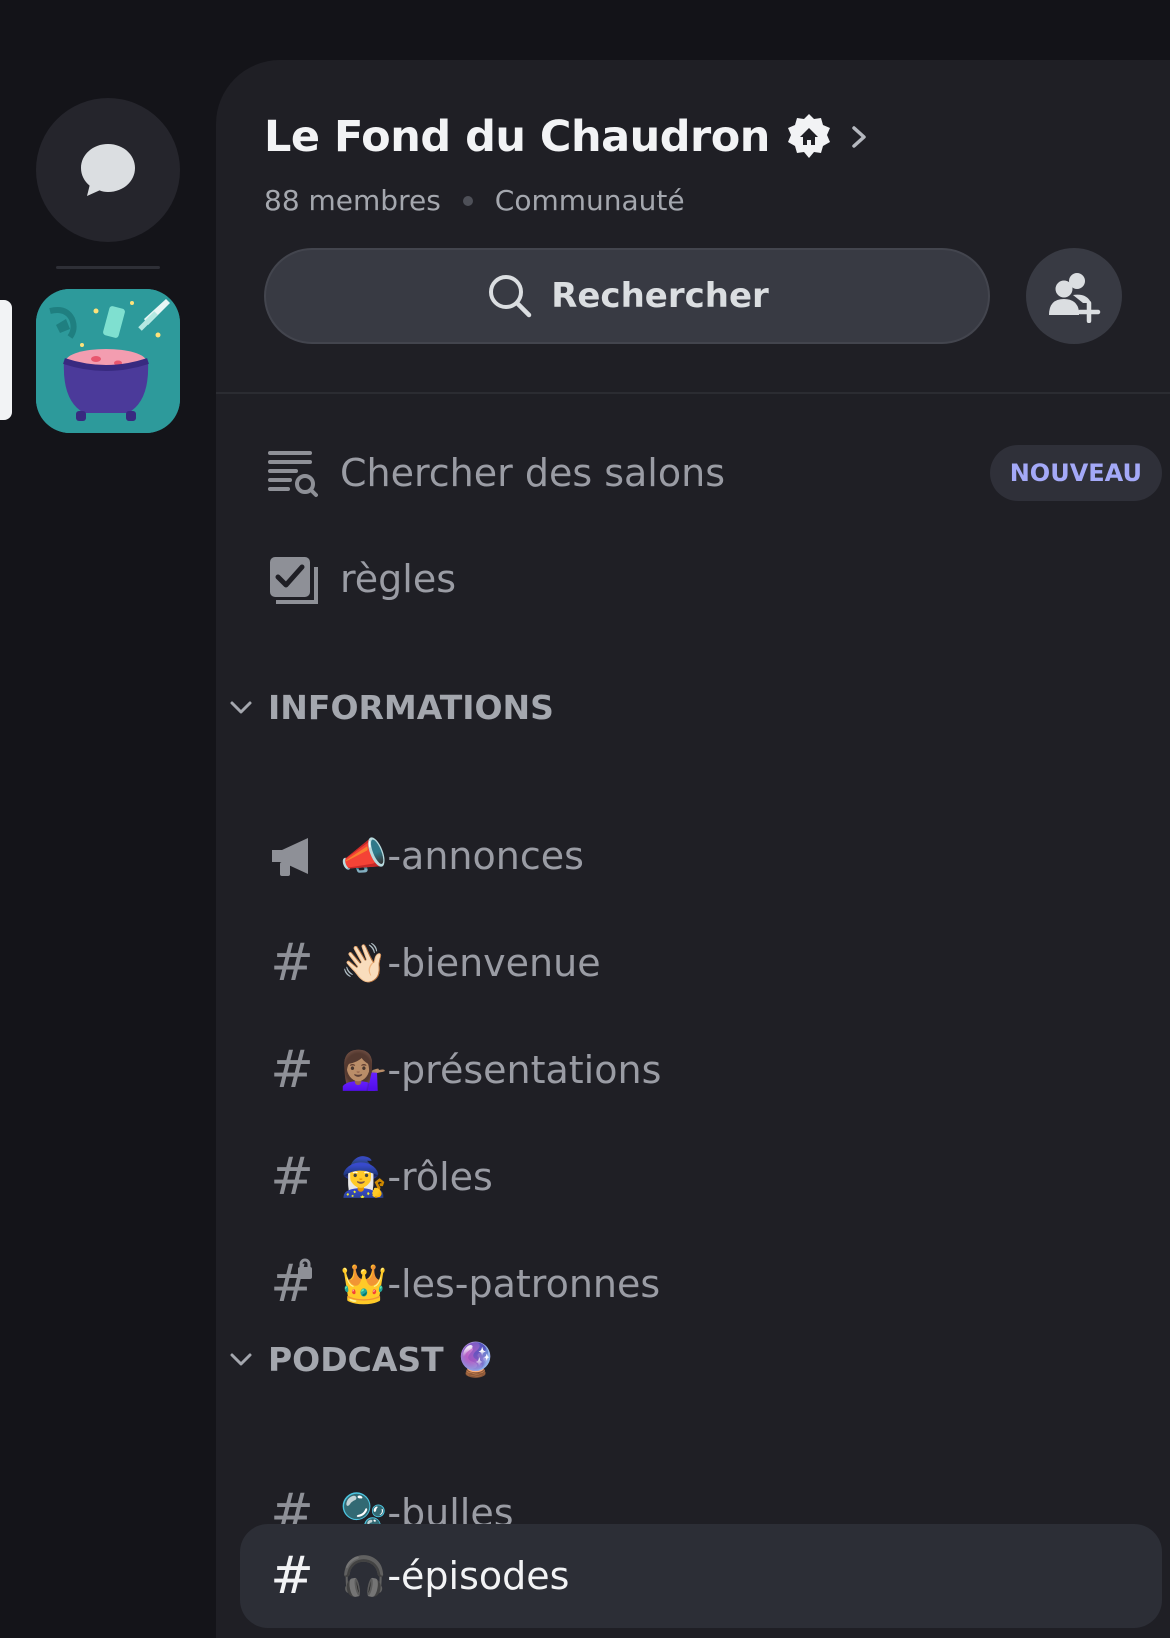 The height and width of the screenshot is (1638, 1170). Describe the element at coordinates (524, 1284) in the screenshot. I see `channel-label: -les-patronnes` at that location.